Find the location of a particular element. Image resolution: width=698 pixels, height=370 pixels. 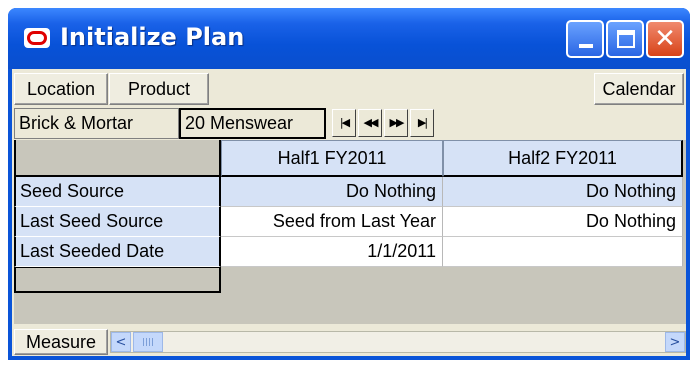

cell-last-seed-source-half1: Seed from Last Year is located at coordinates (332, 222).